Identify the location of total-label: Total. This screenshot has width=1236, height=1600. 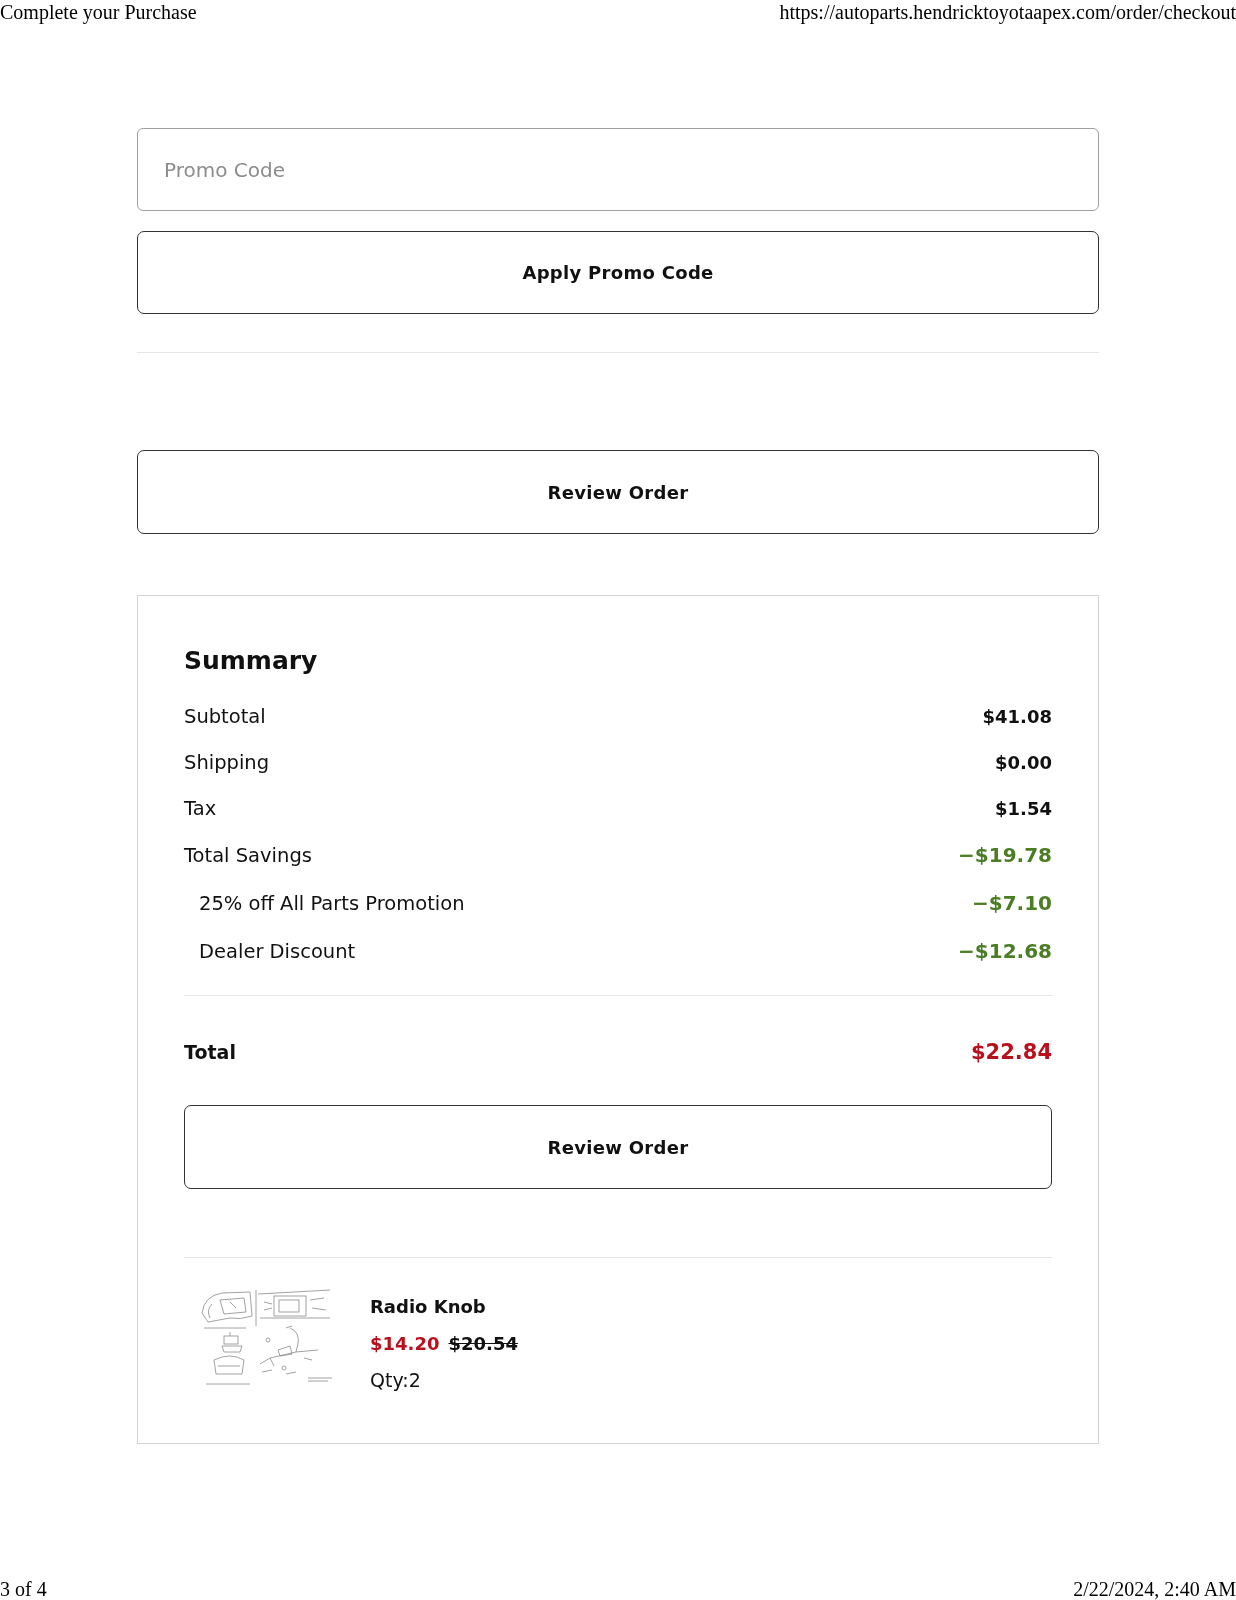
(210, 1052).